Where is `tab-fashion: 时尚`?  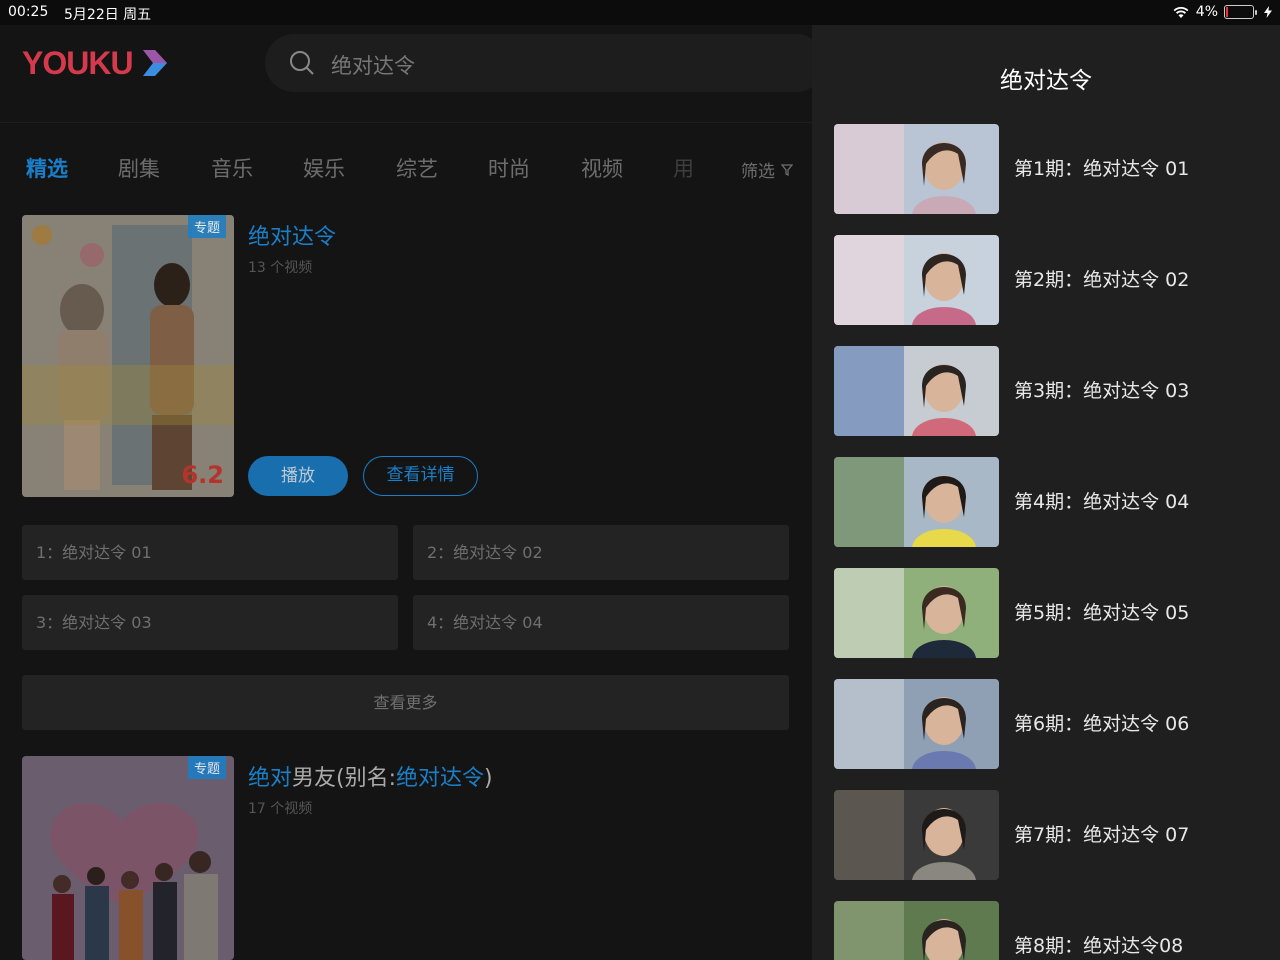 tab-fashion: 时尚 is located at coordinates (509, 168).